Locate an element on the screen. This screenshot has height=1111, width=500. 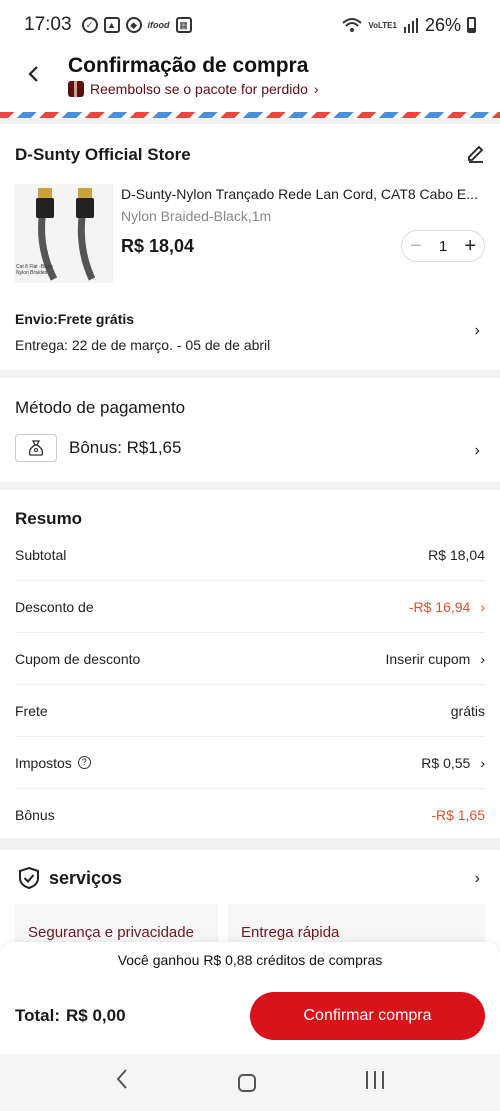
nav-back-button is located at coordinates (122, 1082).